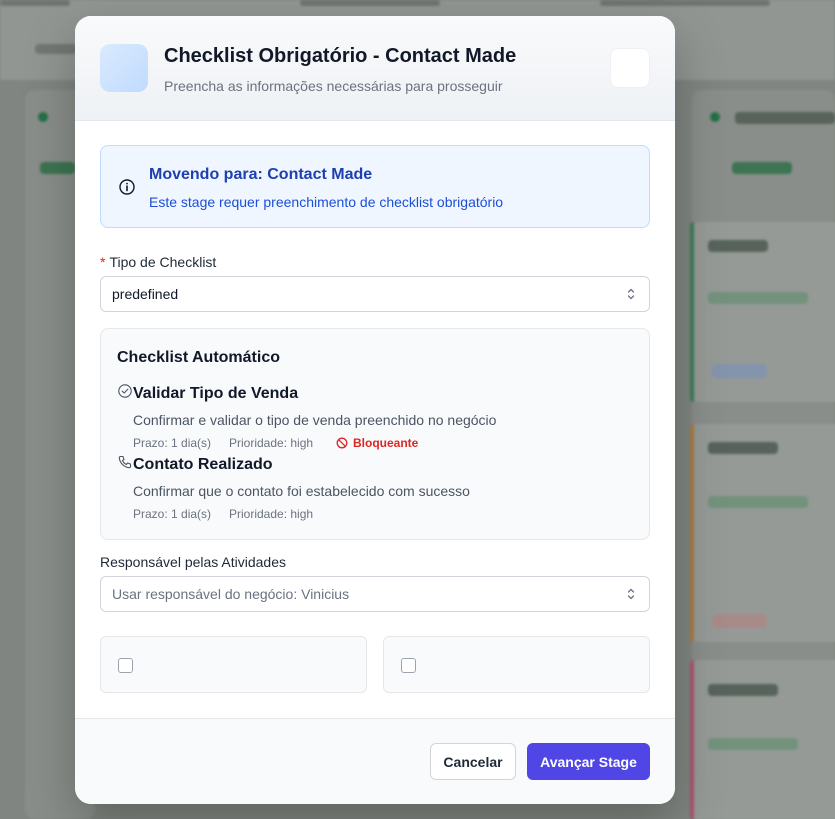 The height and width of the screenshot is (819, 835). Describe the element at coordinates (340, 56) in the screenshot. I see `modal-title: Checklist Obrigatório - Contact Made` at that location.